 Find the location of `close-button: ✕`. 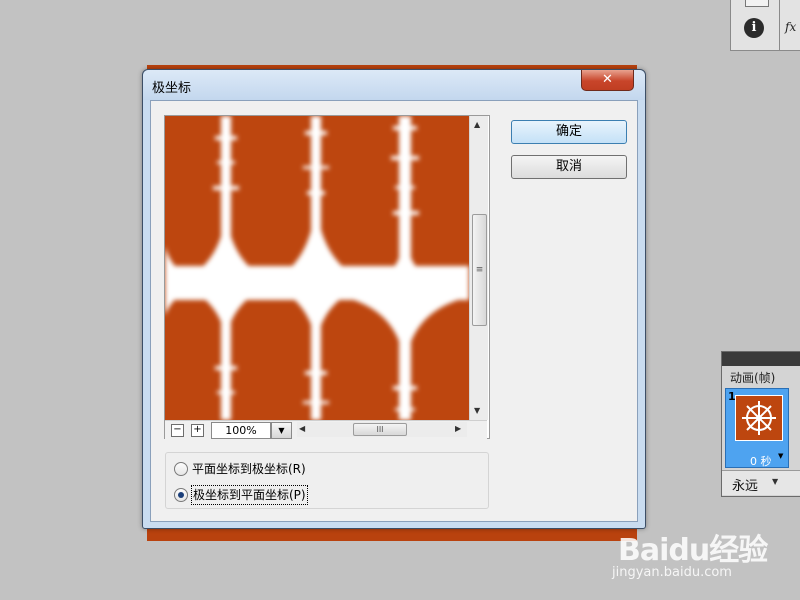

close-button: ✕ is located at coordinates (607, 80).